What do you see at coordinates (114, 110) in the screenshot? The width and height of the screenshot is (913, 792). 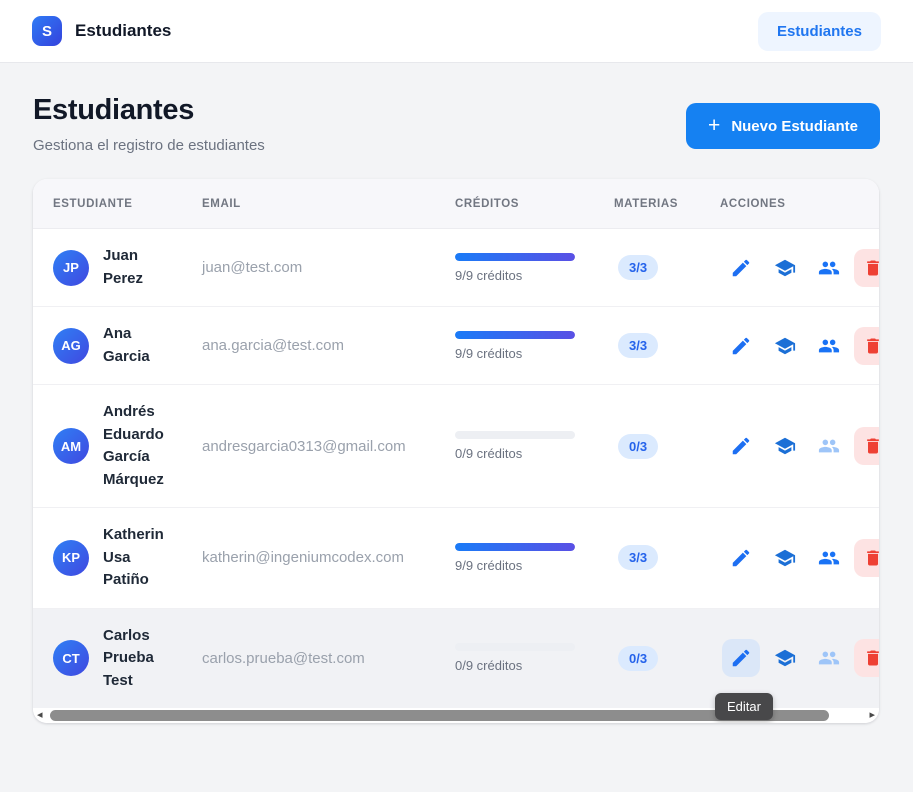 I see `page-title: Estudiantes` at bounding box center [114, 110].